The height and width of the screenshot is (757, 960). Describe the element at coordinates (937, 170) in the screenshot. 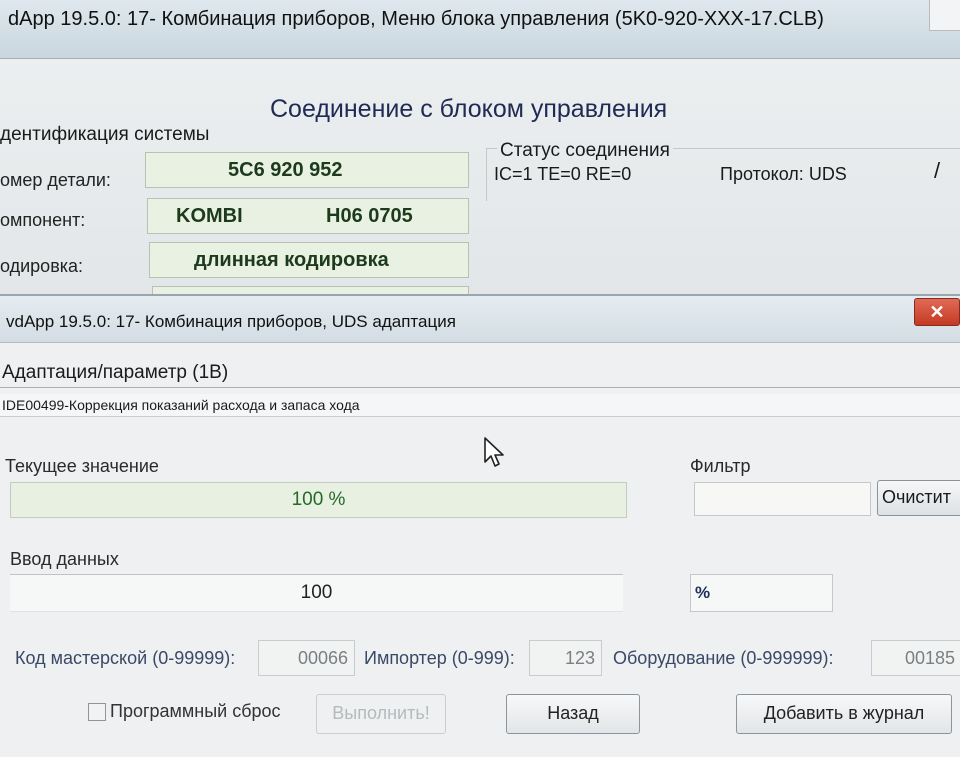

I see `activity-indicator: /` at that location.